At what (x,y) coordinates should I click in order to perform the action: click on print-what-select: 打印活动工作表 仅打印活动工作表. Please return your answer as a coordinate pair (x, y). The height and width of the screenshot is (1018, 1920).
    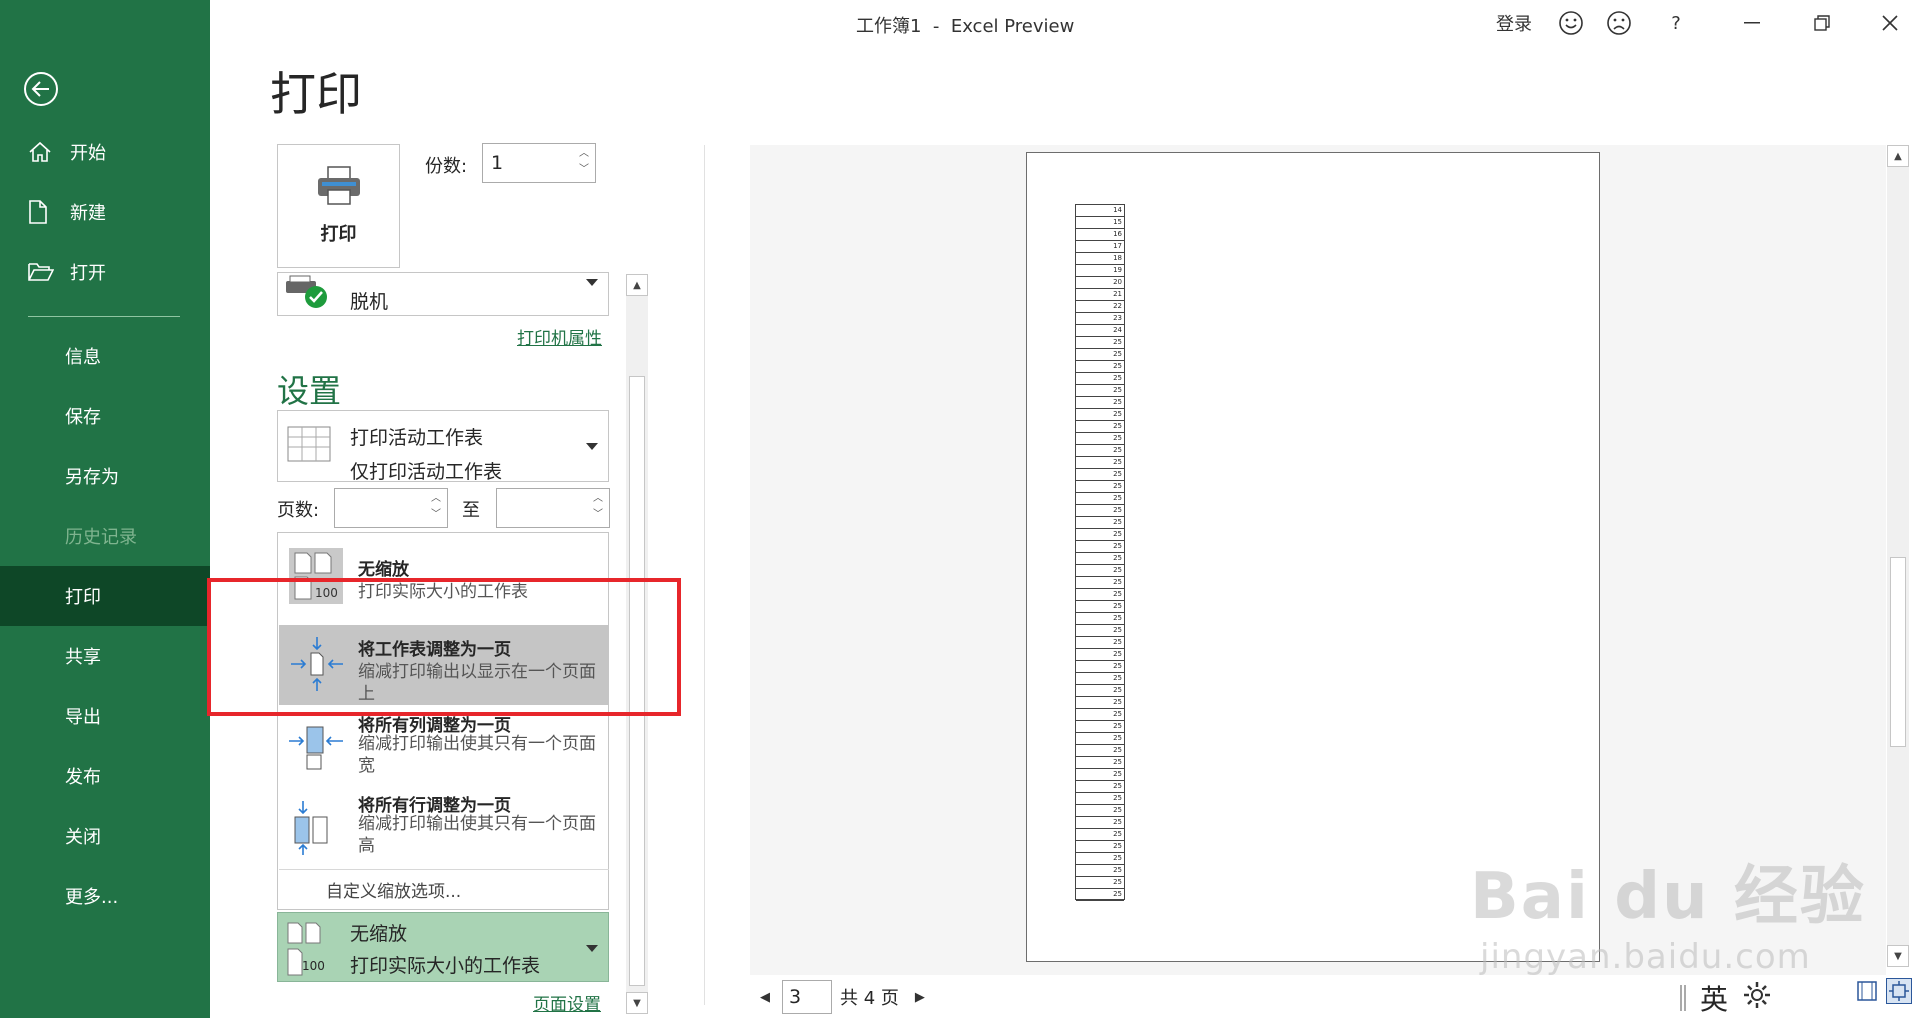
    Looking at the image, I should click on (443, 446).